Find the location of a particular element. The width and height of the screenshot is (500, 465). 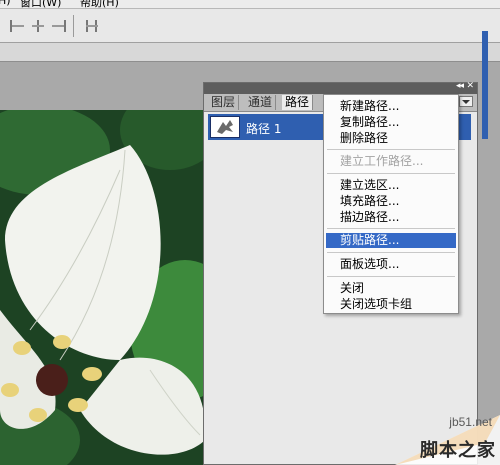

tab-channels: 通道 is located at coordinates (261, 102).